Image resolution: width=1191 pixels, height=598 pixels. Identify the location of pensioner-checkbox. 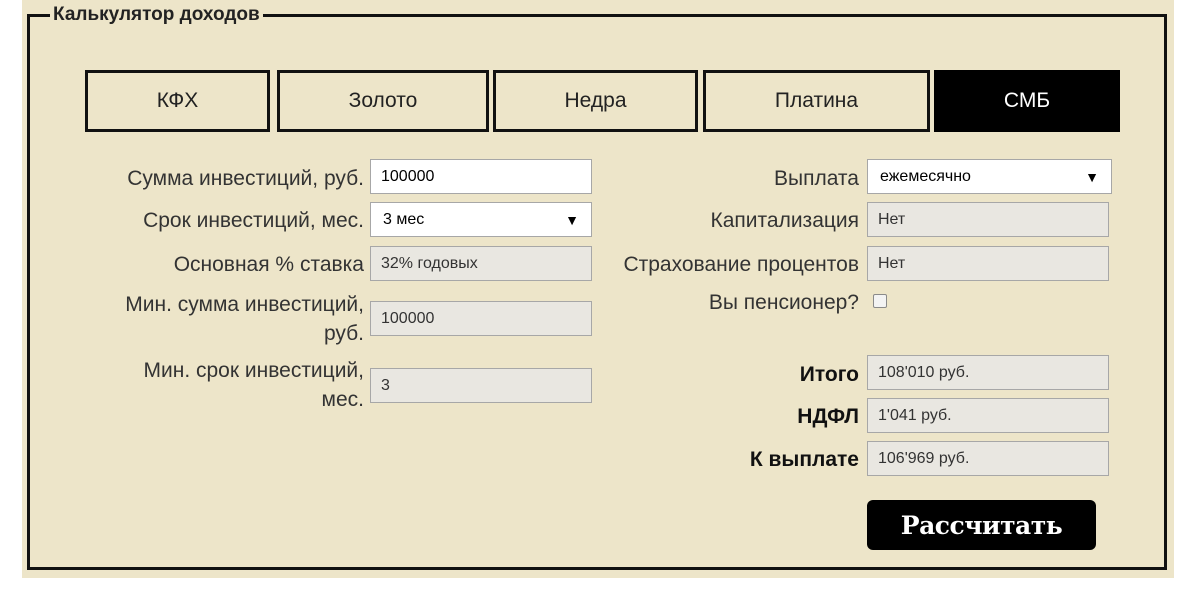
(880, 301).